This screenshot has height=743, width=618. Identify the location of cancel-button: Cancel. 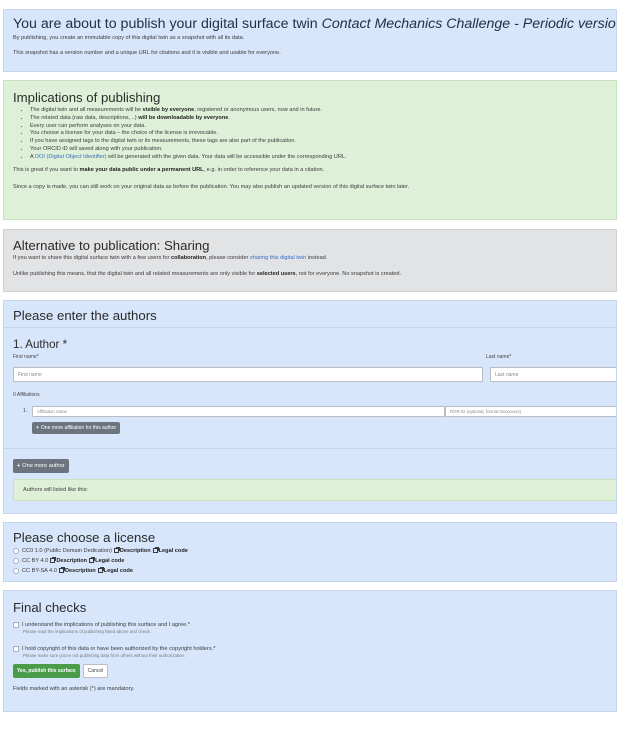
(95, 671).